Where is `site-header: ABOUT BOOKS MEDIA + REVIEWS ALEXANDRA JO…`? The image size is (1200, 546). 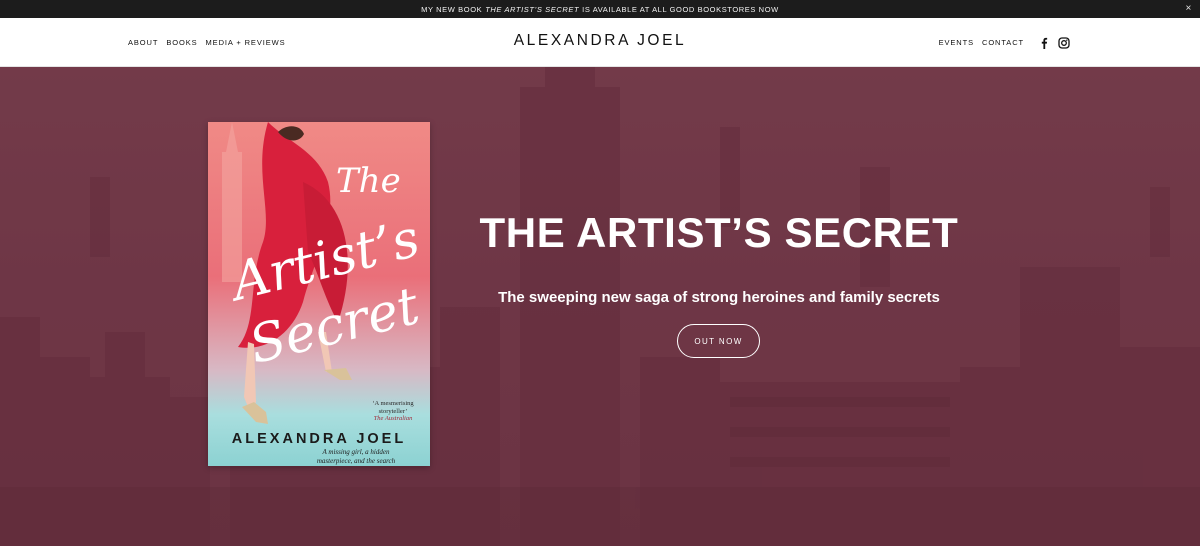 site-header: ABOUT BOOKS MEDIA + REVIEWS ALEXANDRA JO… is located at coordinates (600, 42).